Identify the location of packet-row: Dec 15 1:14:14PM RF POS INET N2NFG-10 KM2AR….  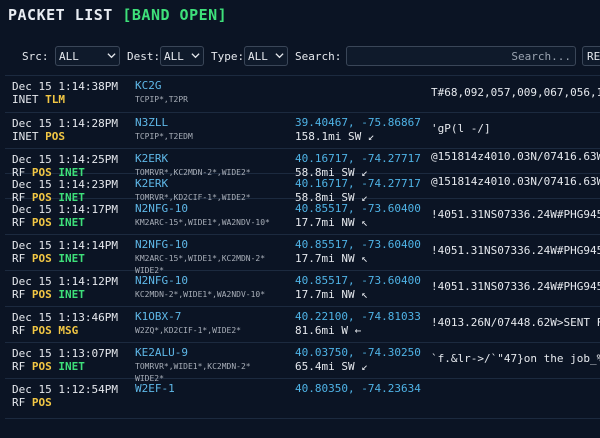
(302, 255).